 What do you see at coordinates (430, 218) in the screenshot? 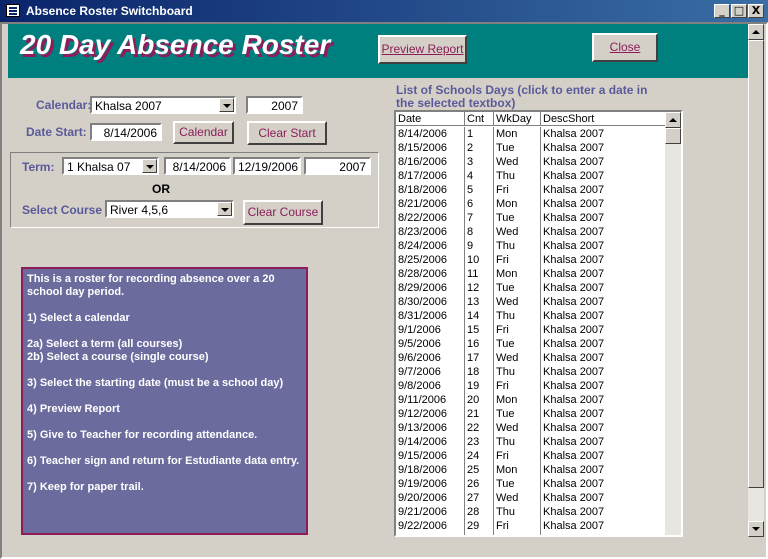
I see `date-cell: 8/22/2006` at bounding box center [430, 218].